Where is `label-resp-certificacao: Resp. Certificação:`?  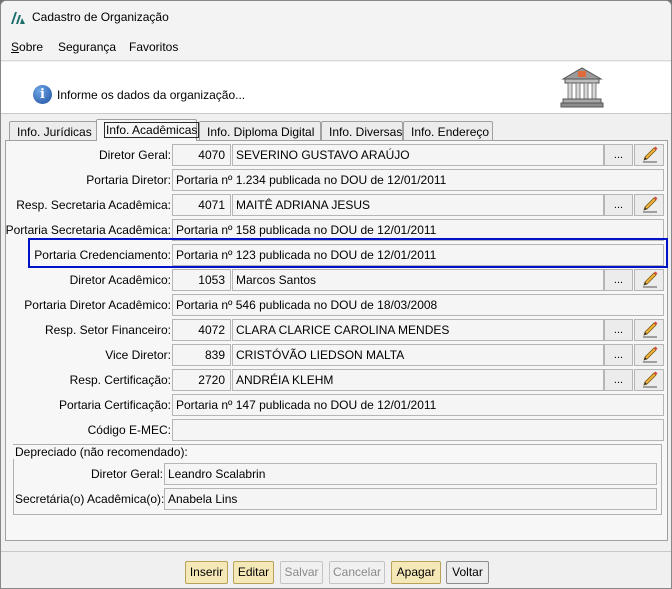
label-resp-certificacao: Resp. Certificação: is located at coordinates (120, 380).